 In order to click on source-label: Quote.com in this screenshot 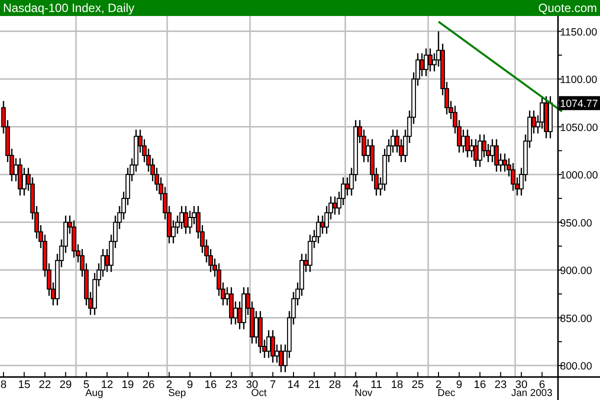, I will do `click(567, 8)`.